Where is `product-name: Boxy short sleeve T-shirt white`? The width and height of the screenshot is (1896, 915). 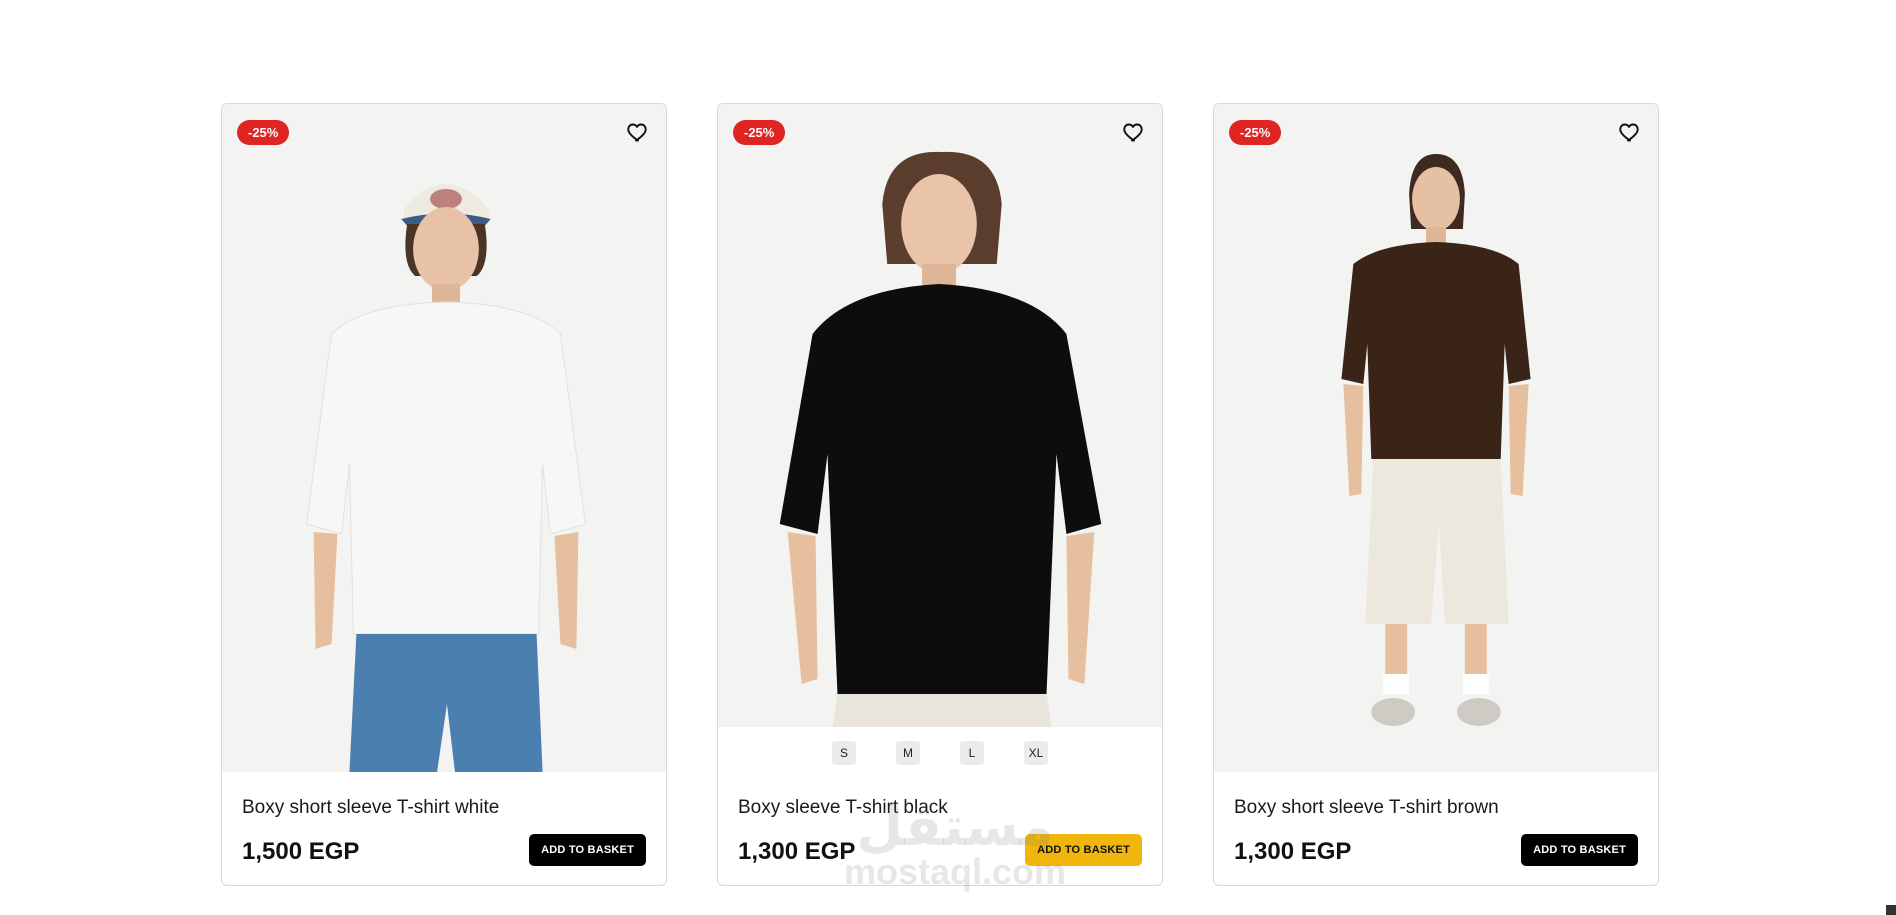 product-name: Boxy short sleeve T-shirt white is located at coordinates (370, 808).